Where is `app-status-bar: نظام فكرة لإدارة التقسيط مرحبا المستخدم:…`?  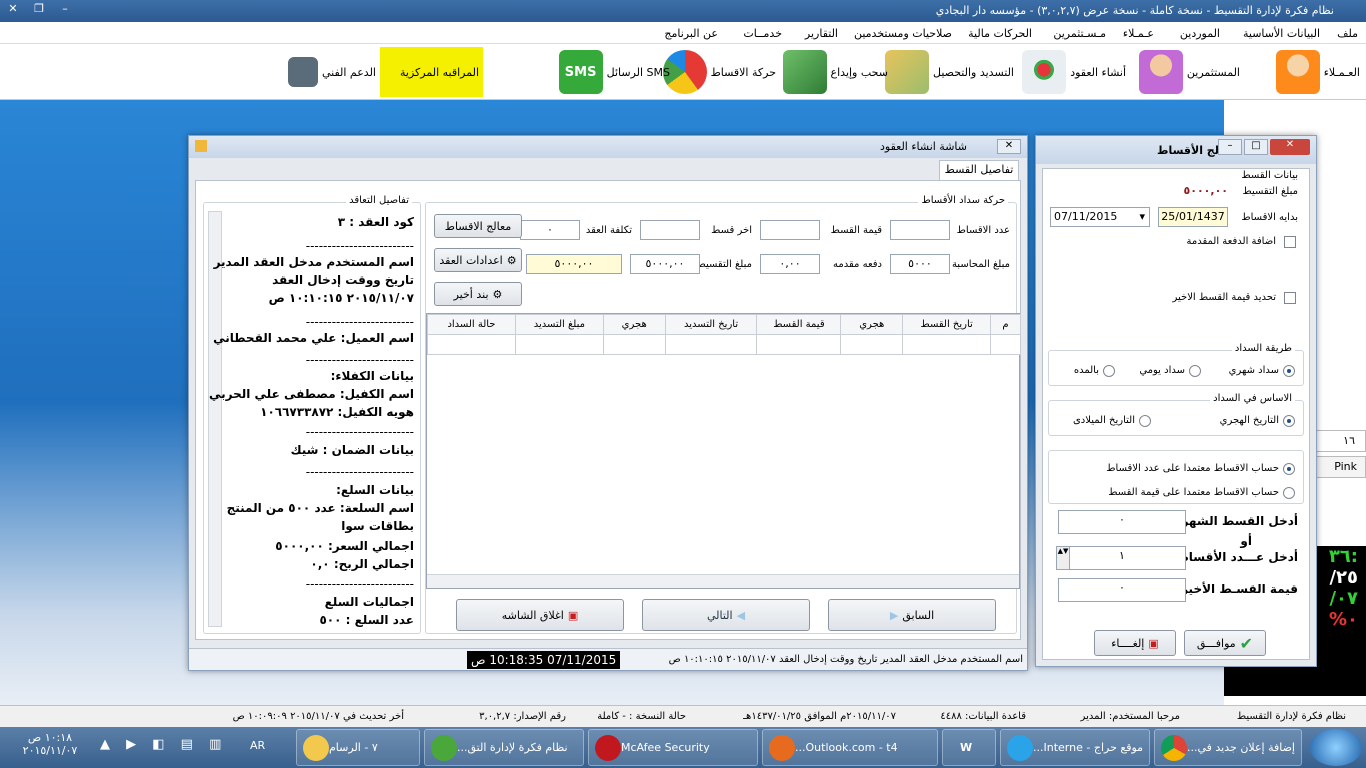
app-status-bar: نظام فكرة لإدارة التقسيط مرحبا المستخدم:… is located at coordinates (683, 716).